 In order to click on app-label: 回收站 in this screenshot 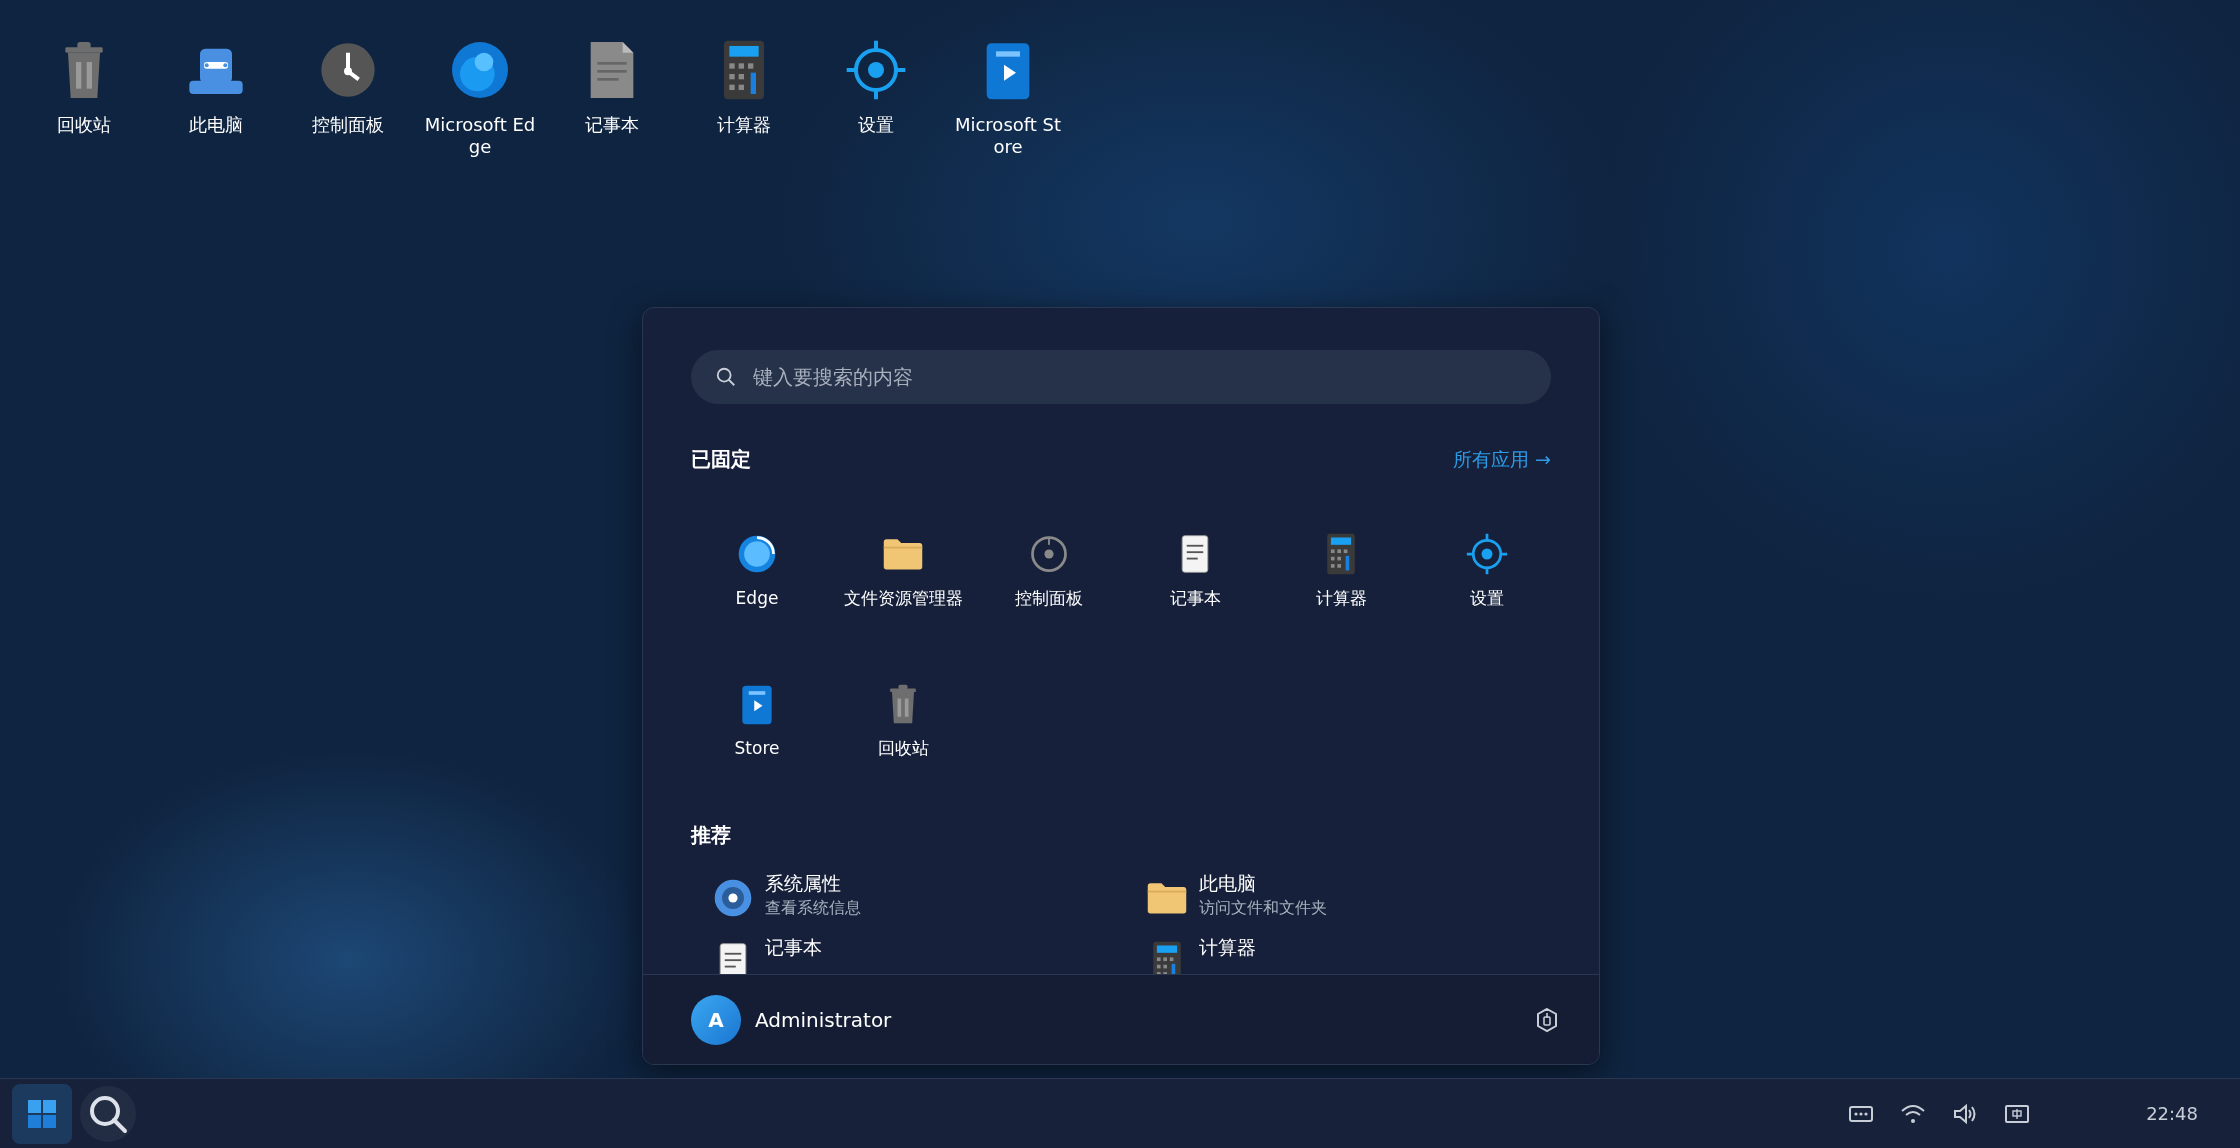, I will do `click(903, 749)`.